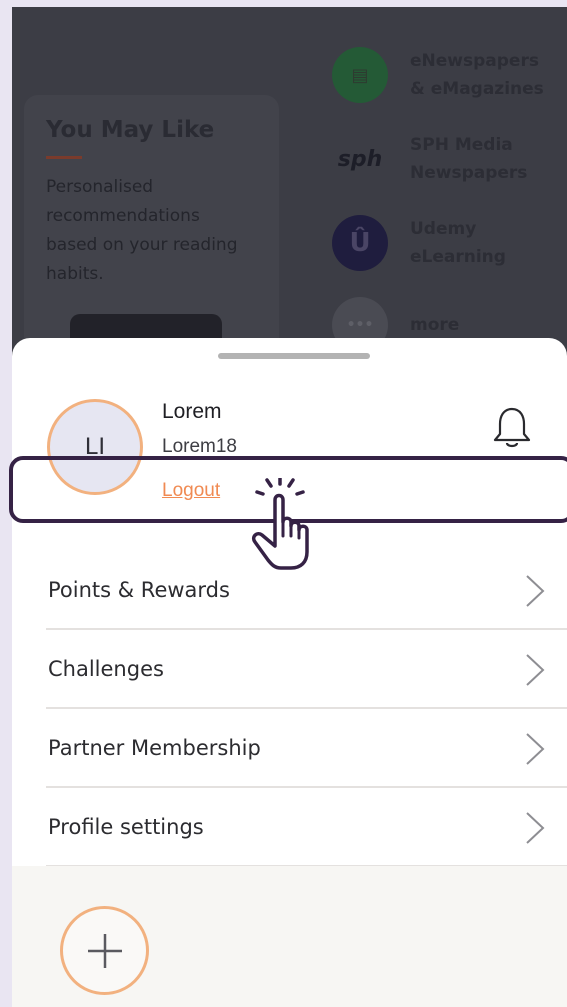  I want to click on title-divider, so click(64, 157).